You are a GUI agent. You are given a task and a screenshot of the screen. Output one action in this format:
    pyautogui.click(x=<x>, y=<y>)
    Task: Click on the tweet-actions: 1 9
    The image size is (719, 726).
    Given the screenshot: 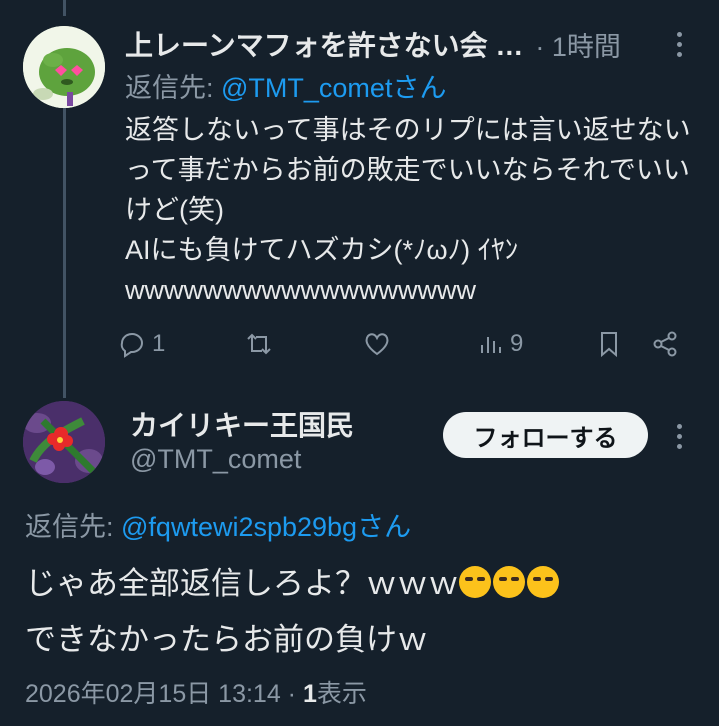 What is the action you would take?
    pyautogui.click(x=403, y=344)
    